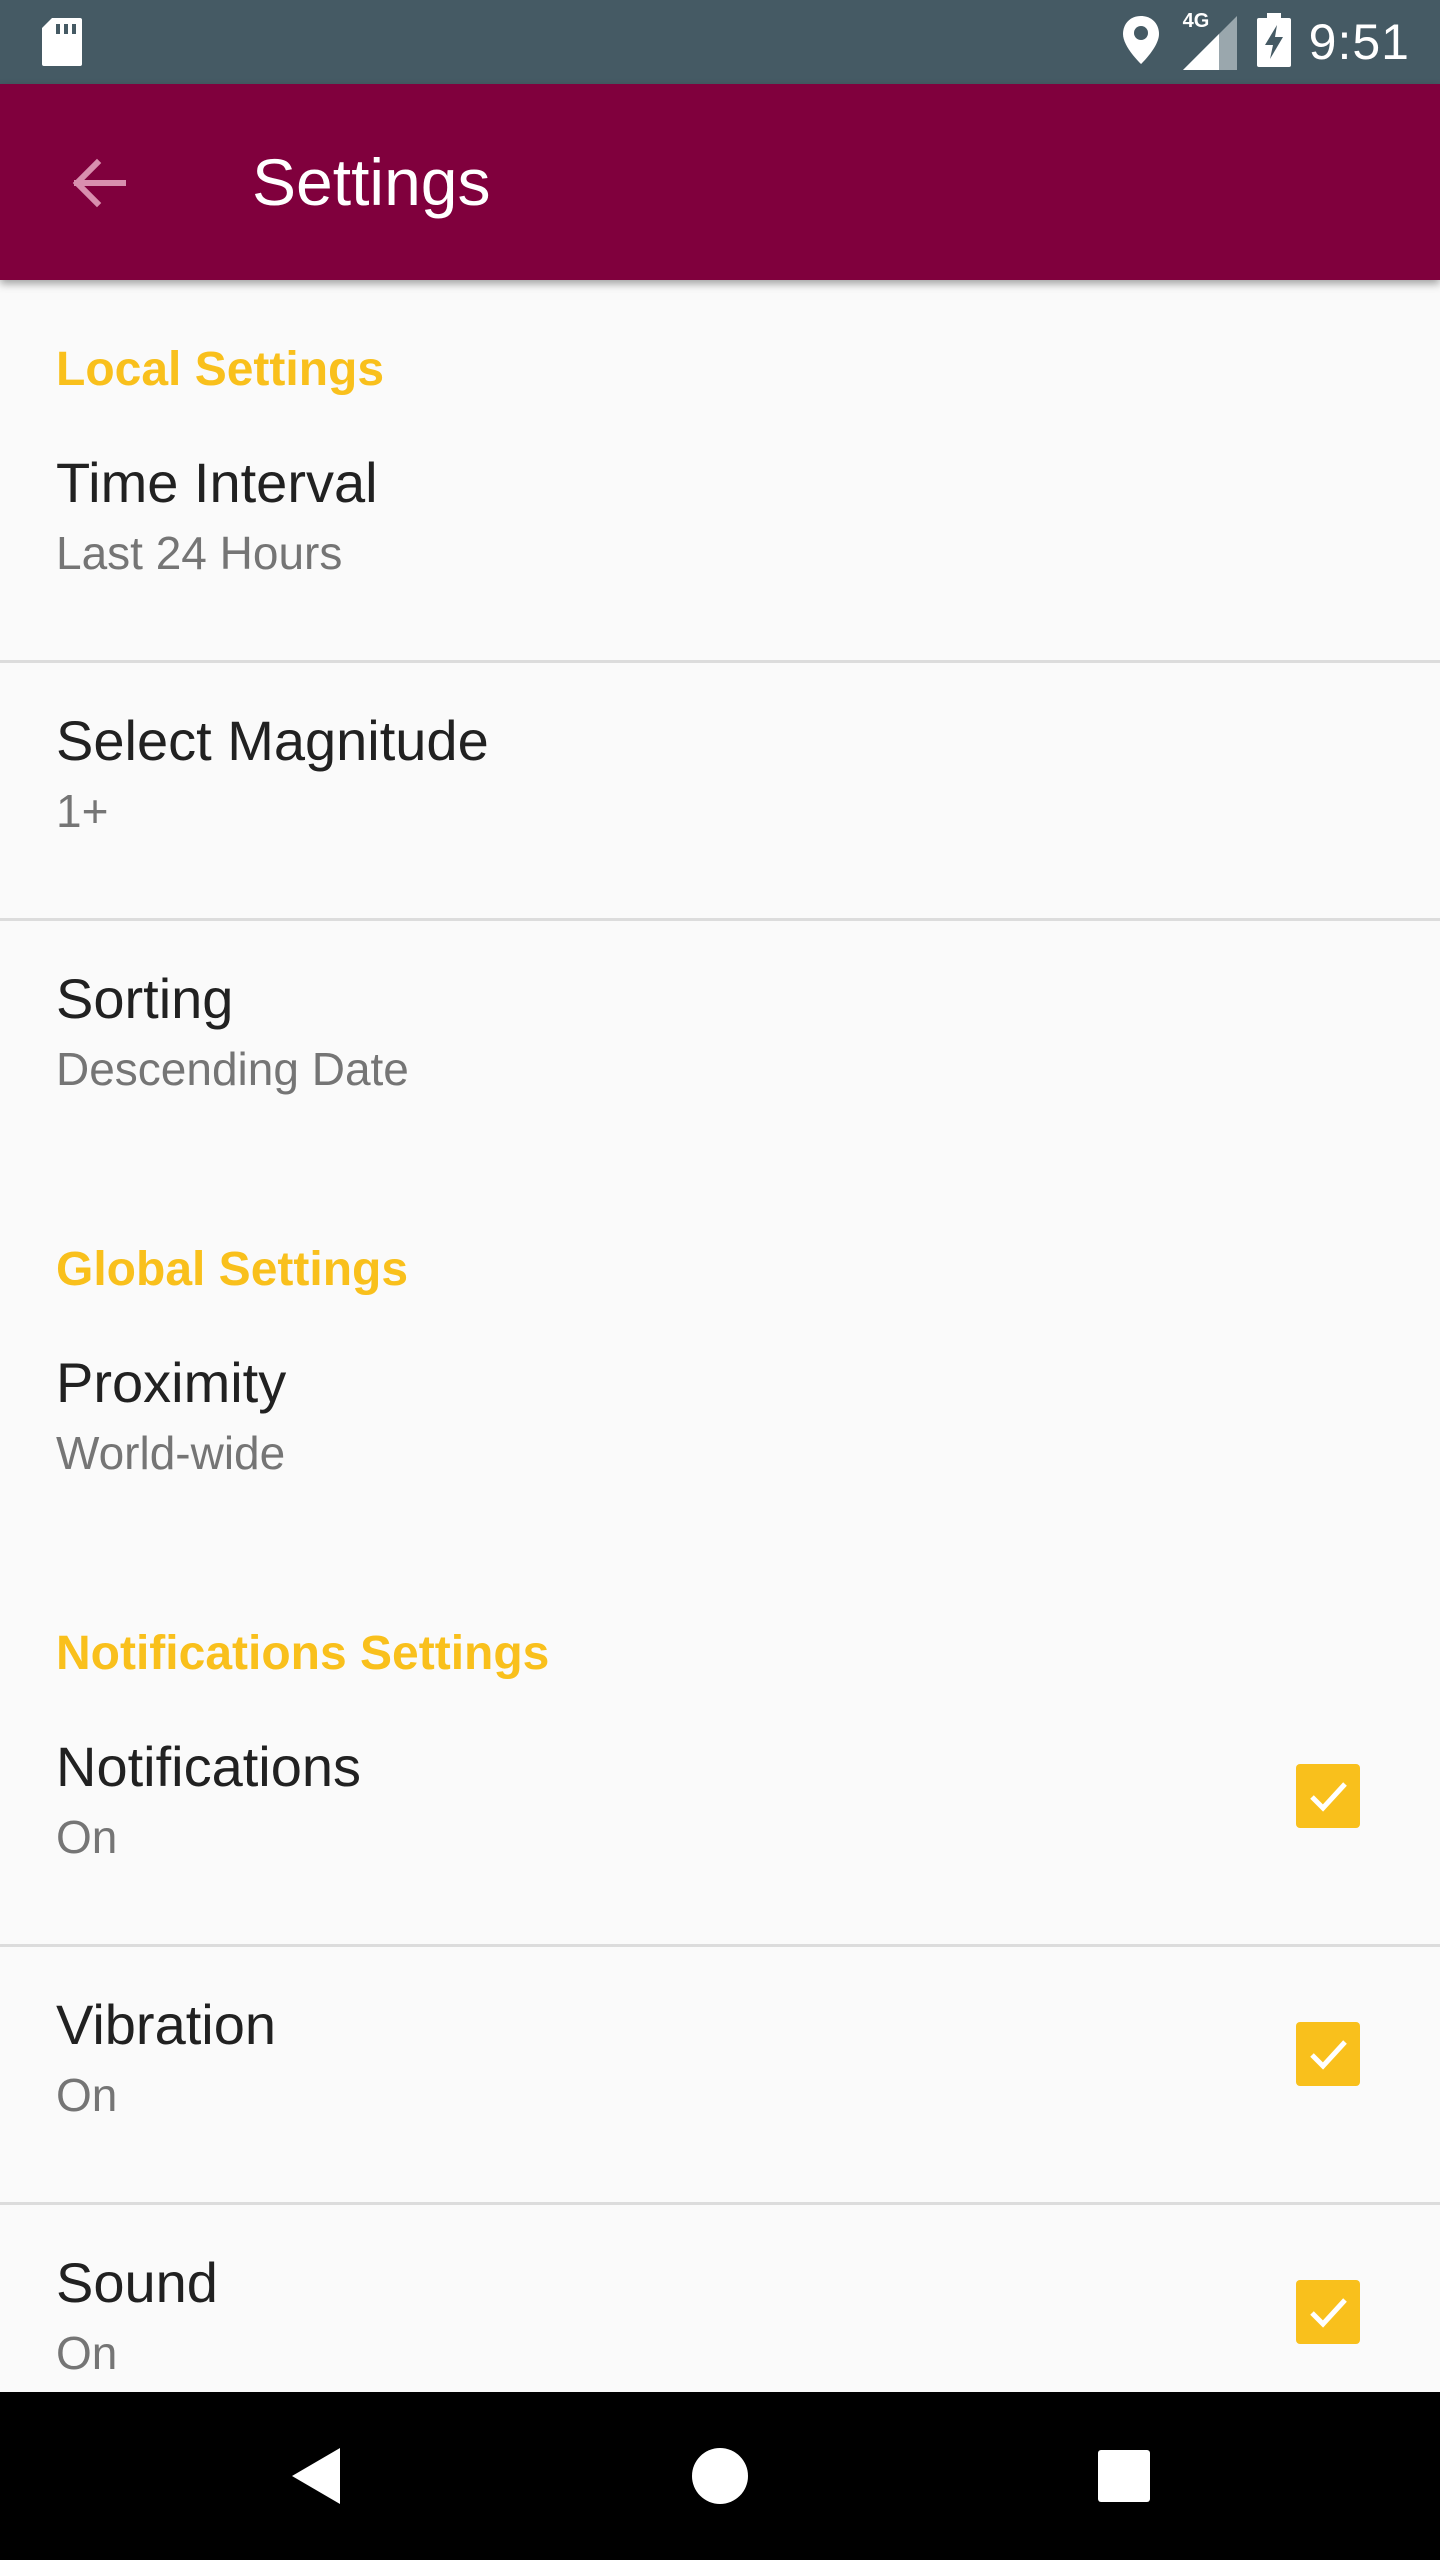  I want to click on status-bar: 4G 9:51, so click(720, 42).